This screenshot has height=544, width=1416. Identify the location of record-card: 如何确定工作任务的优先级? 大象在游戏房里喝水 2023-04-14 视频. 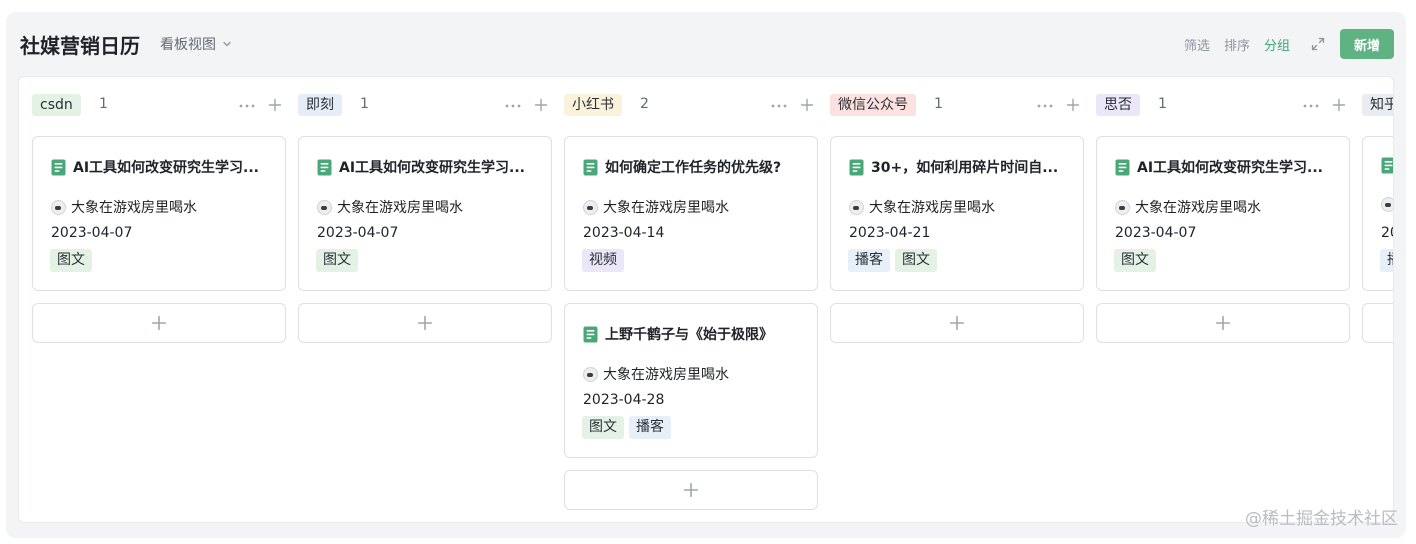
(691, 213).